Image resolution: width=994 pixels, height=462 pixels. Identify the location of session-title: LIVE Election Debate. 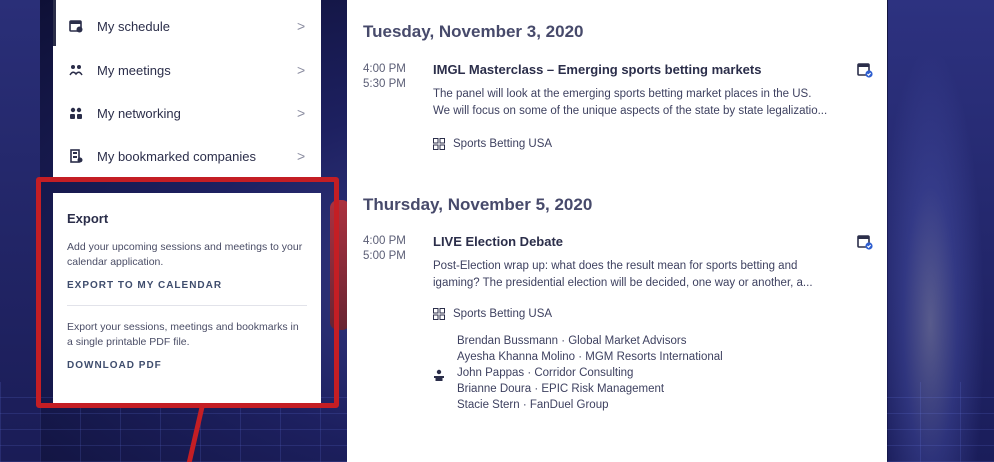
(498, 241).